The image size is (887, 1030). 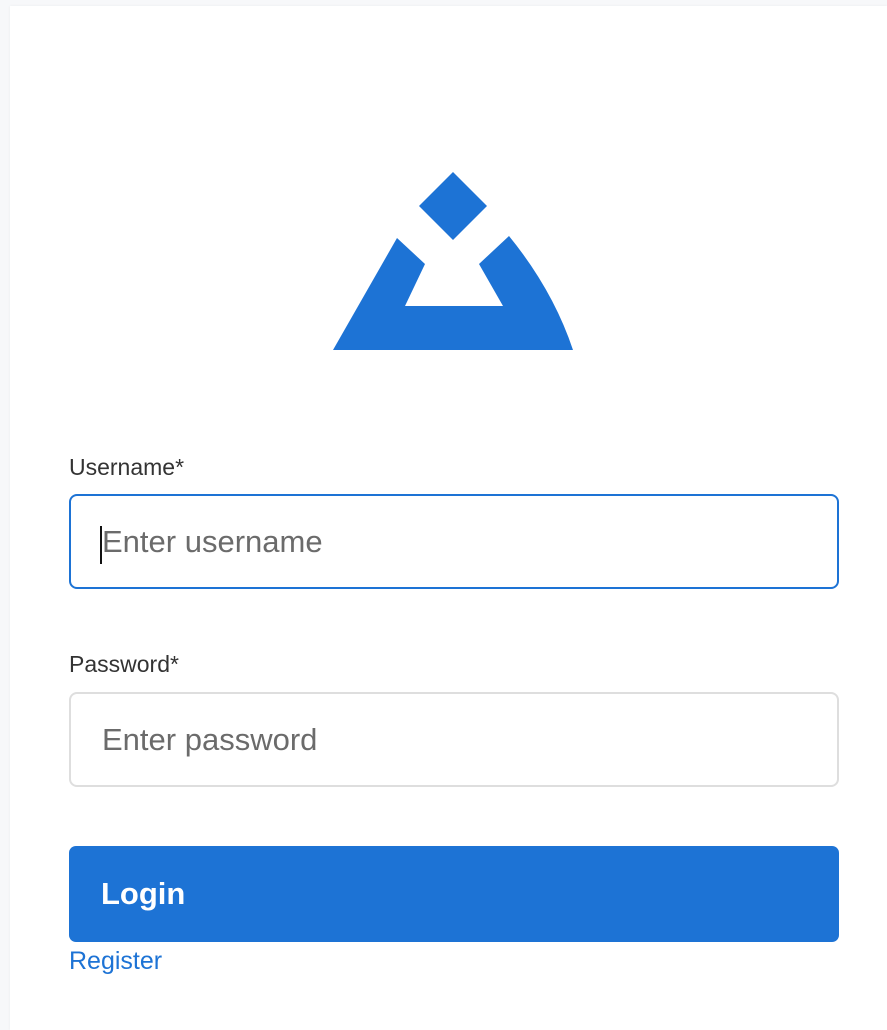 What do you see at coordinates (453, 261) in the screenshot?
I see `brand-logo-icon` at bounding box center [453, 261].